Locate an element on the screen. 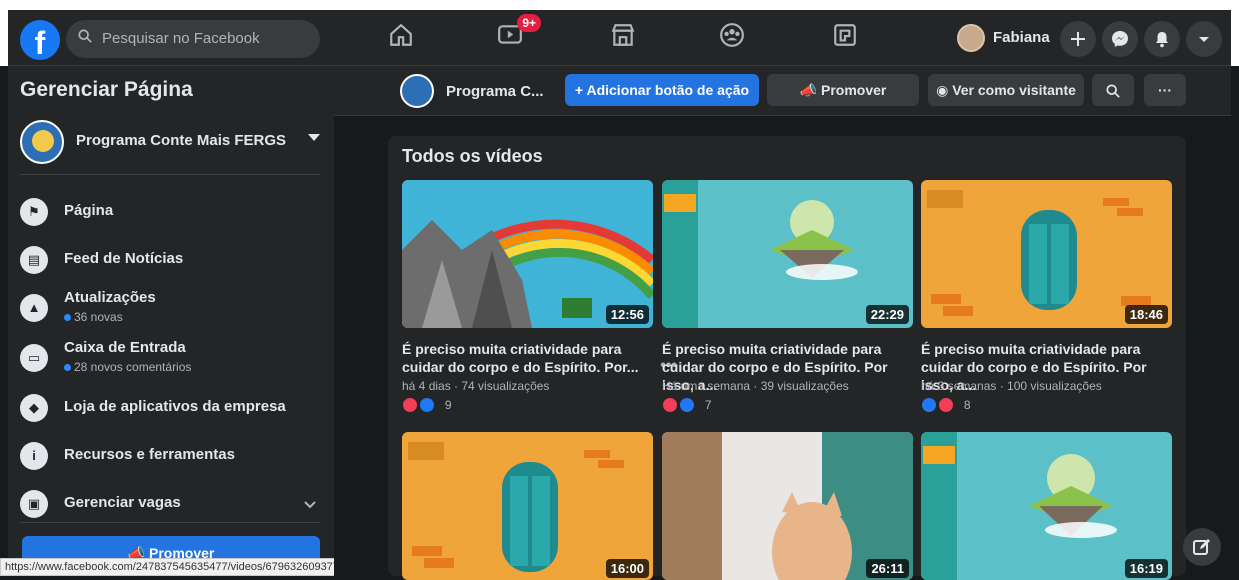 The width and height of the screenshot is (1239, 580). top-navigation-bar: f Pesquisar no Facebook 9+ Fabiana is located at coordinates (619, 38).